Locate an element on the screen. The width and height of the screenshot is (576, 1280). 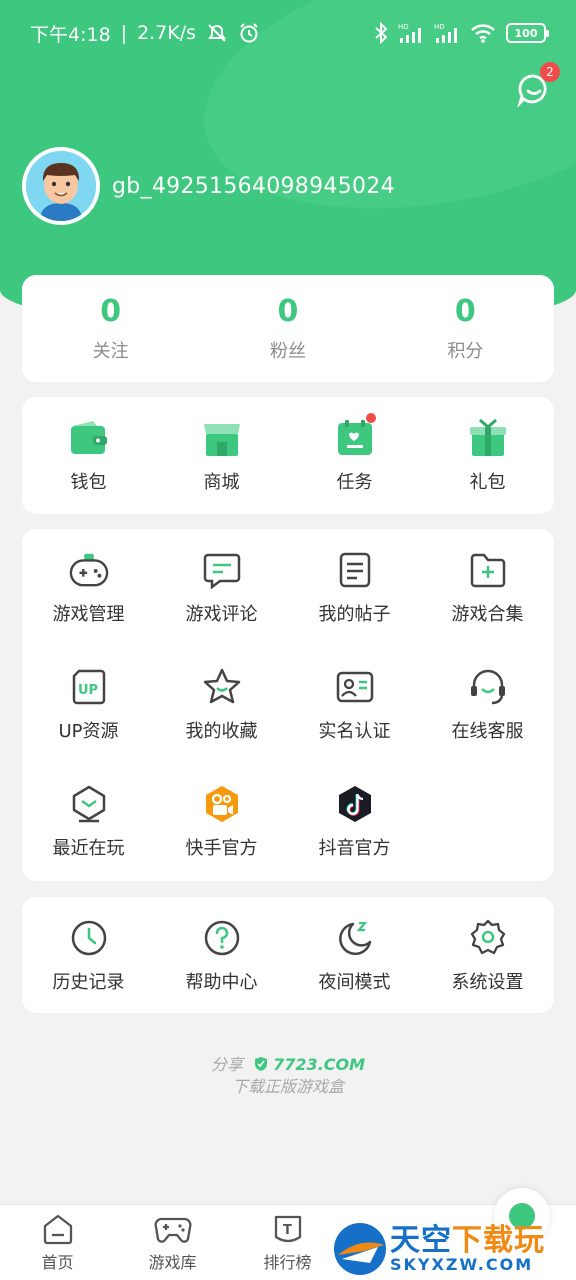
up-resource-button: UP UP资源 is located at coordinates (88, 704).